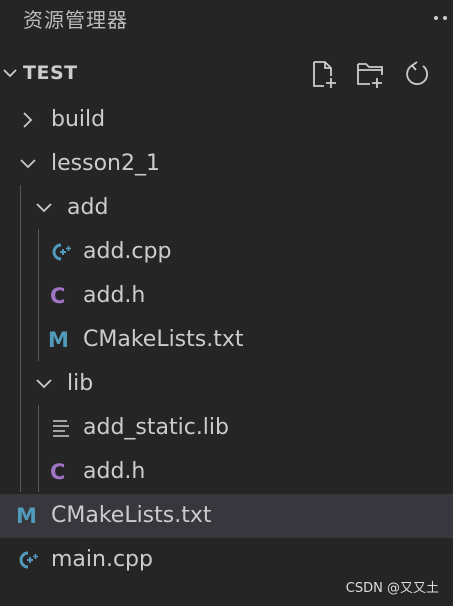  I want to click on tree-file-cmakelists-root: M CMakeLists.txt, so click(226, 516).